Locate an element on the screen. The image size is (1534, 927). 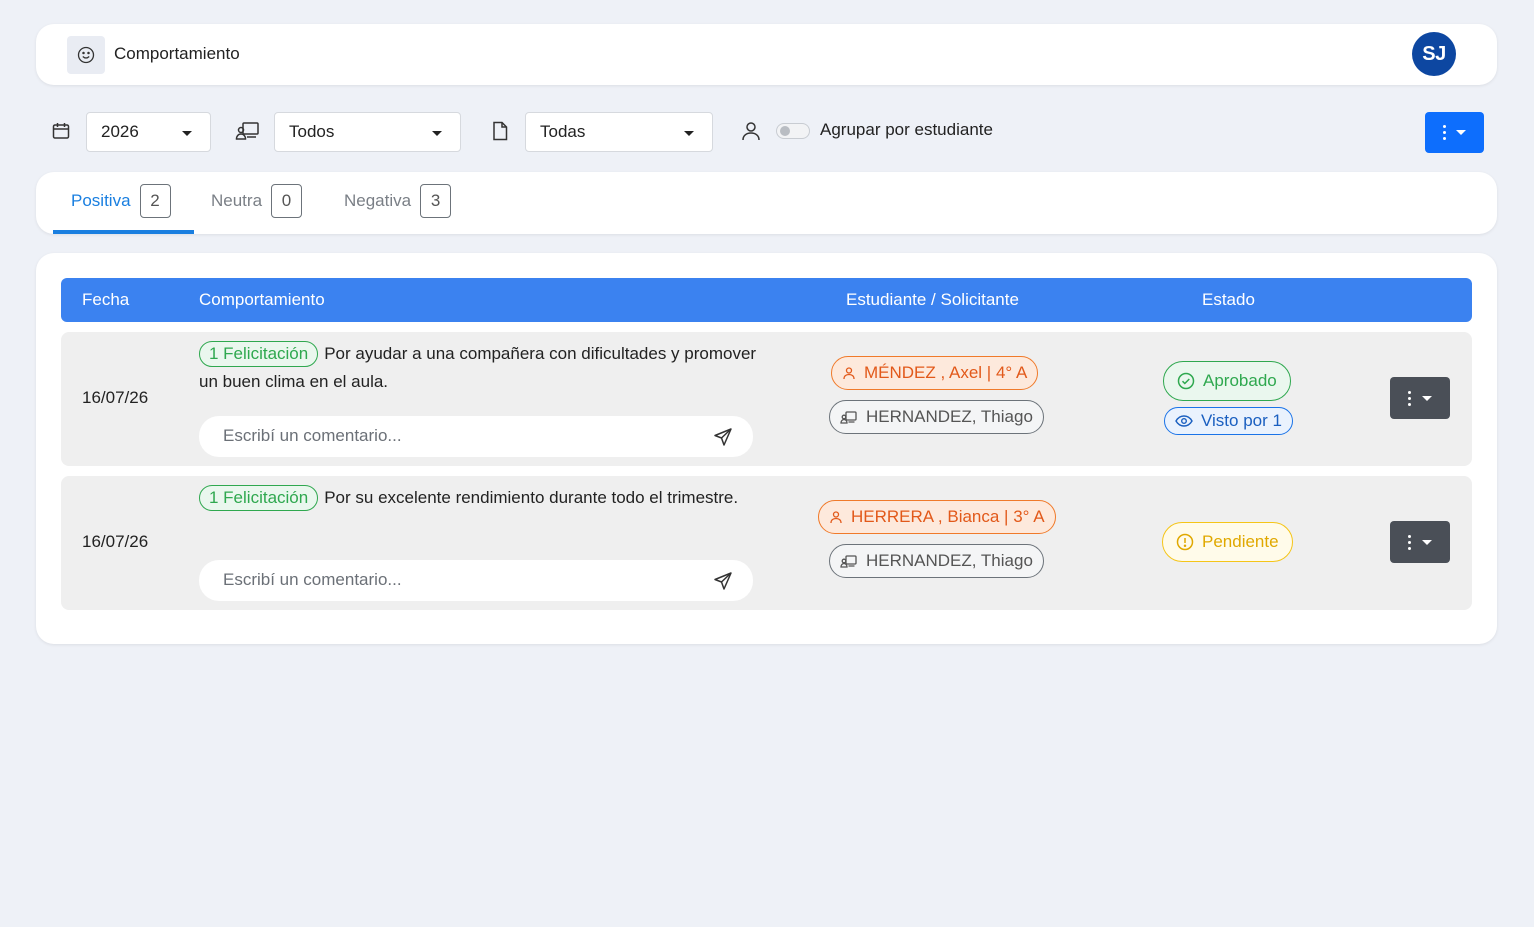
tab-count-badge: 2 is located at coordinates (155, 201).